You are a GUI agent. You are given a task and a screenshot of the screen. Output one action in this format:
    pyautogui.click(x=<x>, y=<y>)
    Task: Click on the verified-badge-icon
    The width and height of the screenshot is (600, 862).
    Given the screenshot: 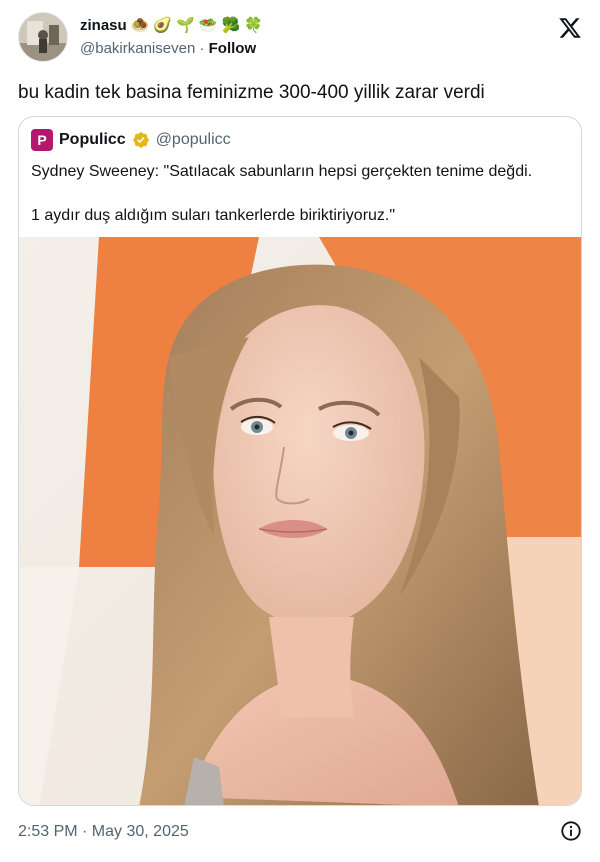 What is the action you would take?
    pyautogui.click(x=140, y=140)
    